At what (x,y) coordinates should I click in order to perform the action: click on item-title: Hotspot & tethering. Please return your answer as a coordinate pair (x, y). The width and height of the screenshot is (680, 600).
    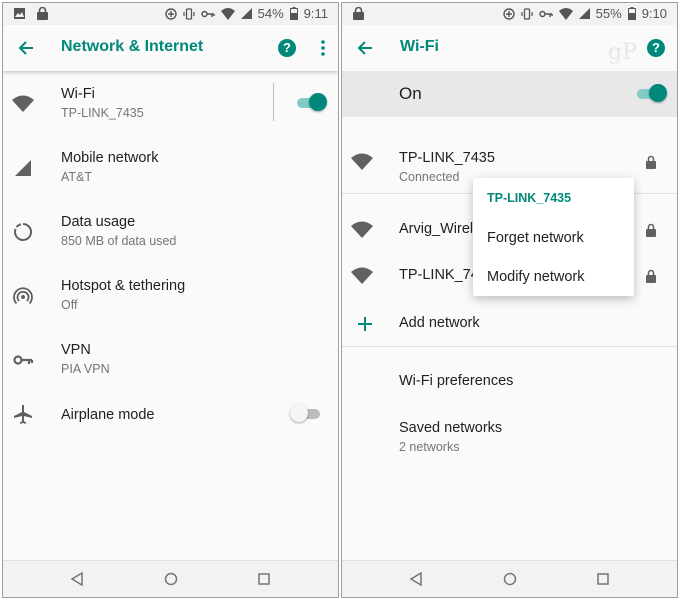
    Looking at the image, I should click on (123, 286).